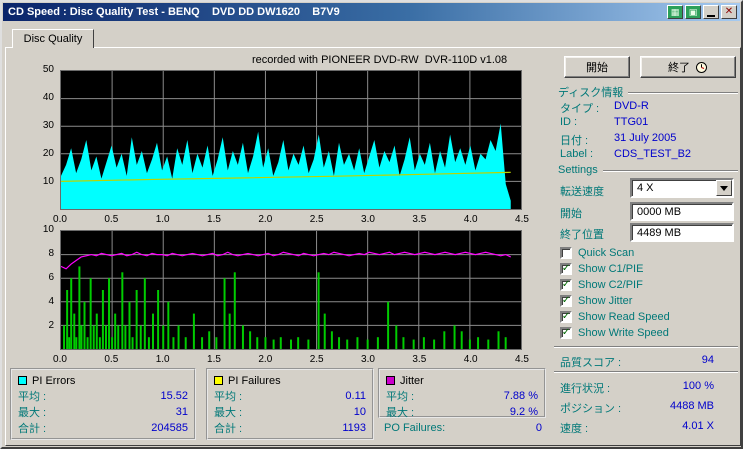  I want to click on po-failures-value: 0, so click(538, 428).